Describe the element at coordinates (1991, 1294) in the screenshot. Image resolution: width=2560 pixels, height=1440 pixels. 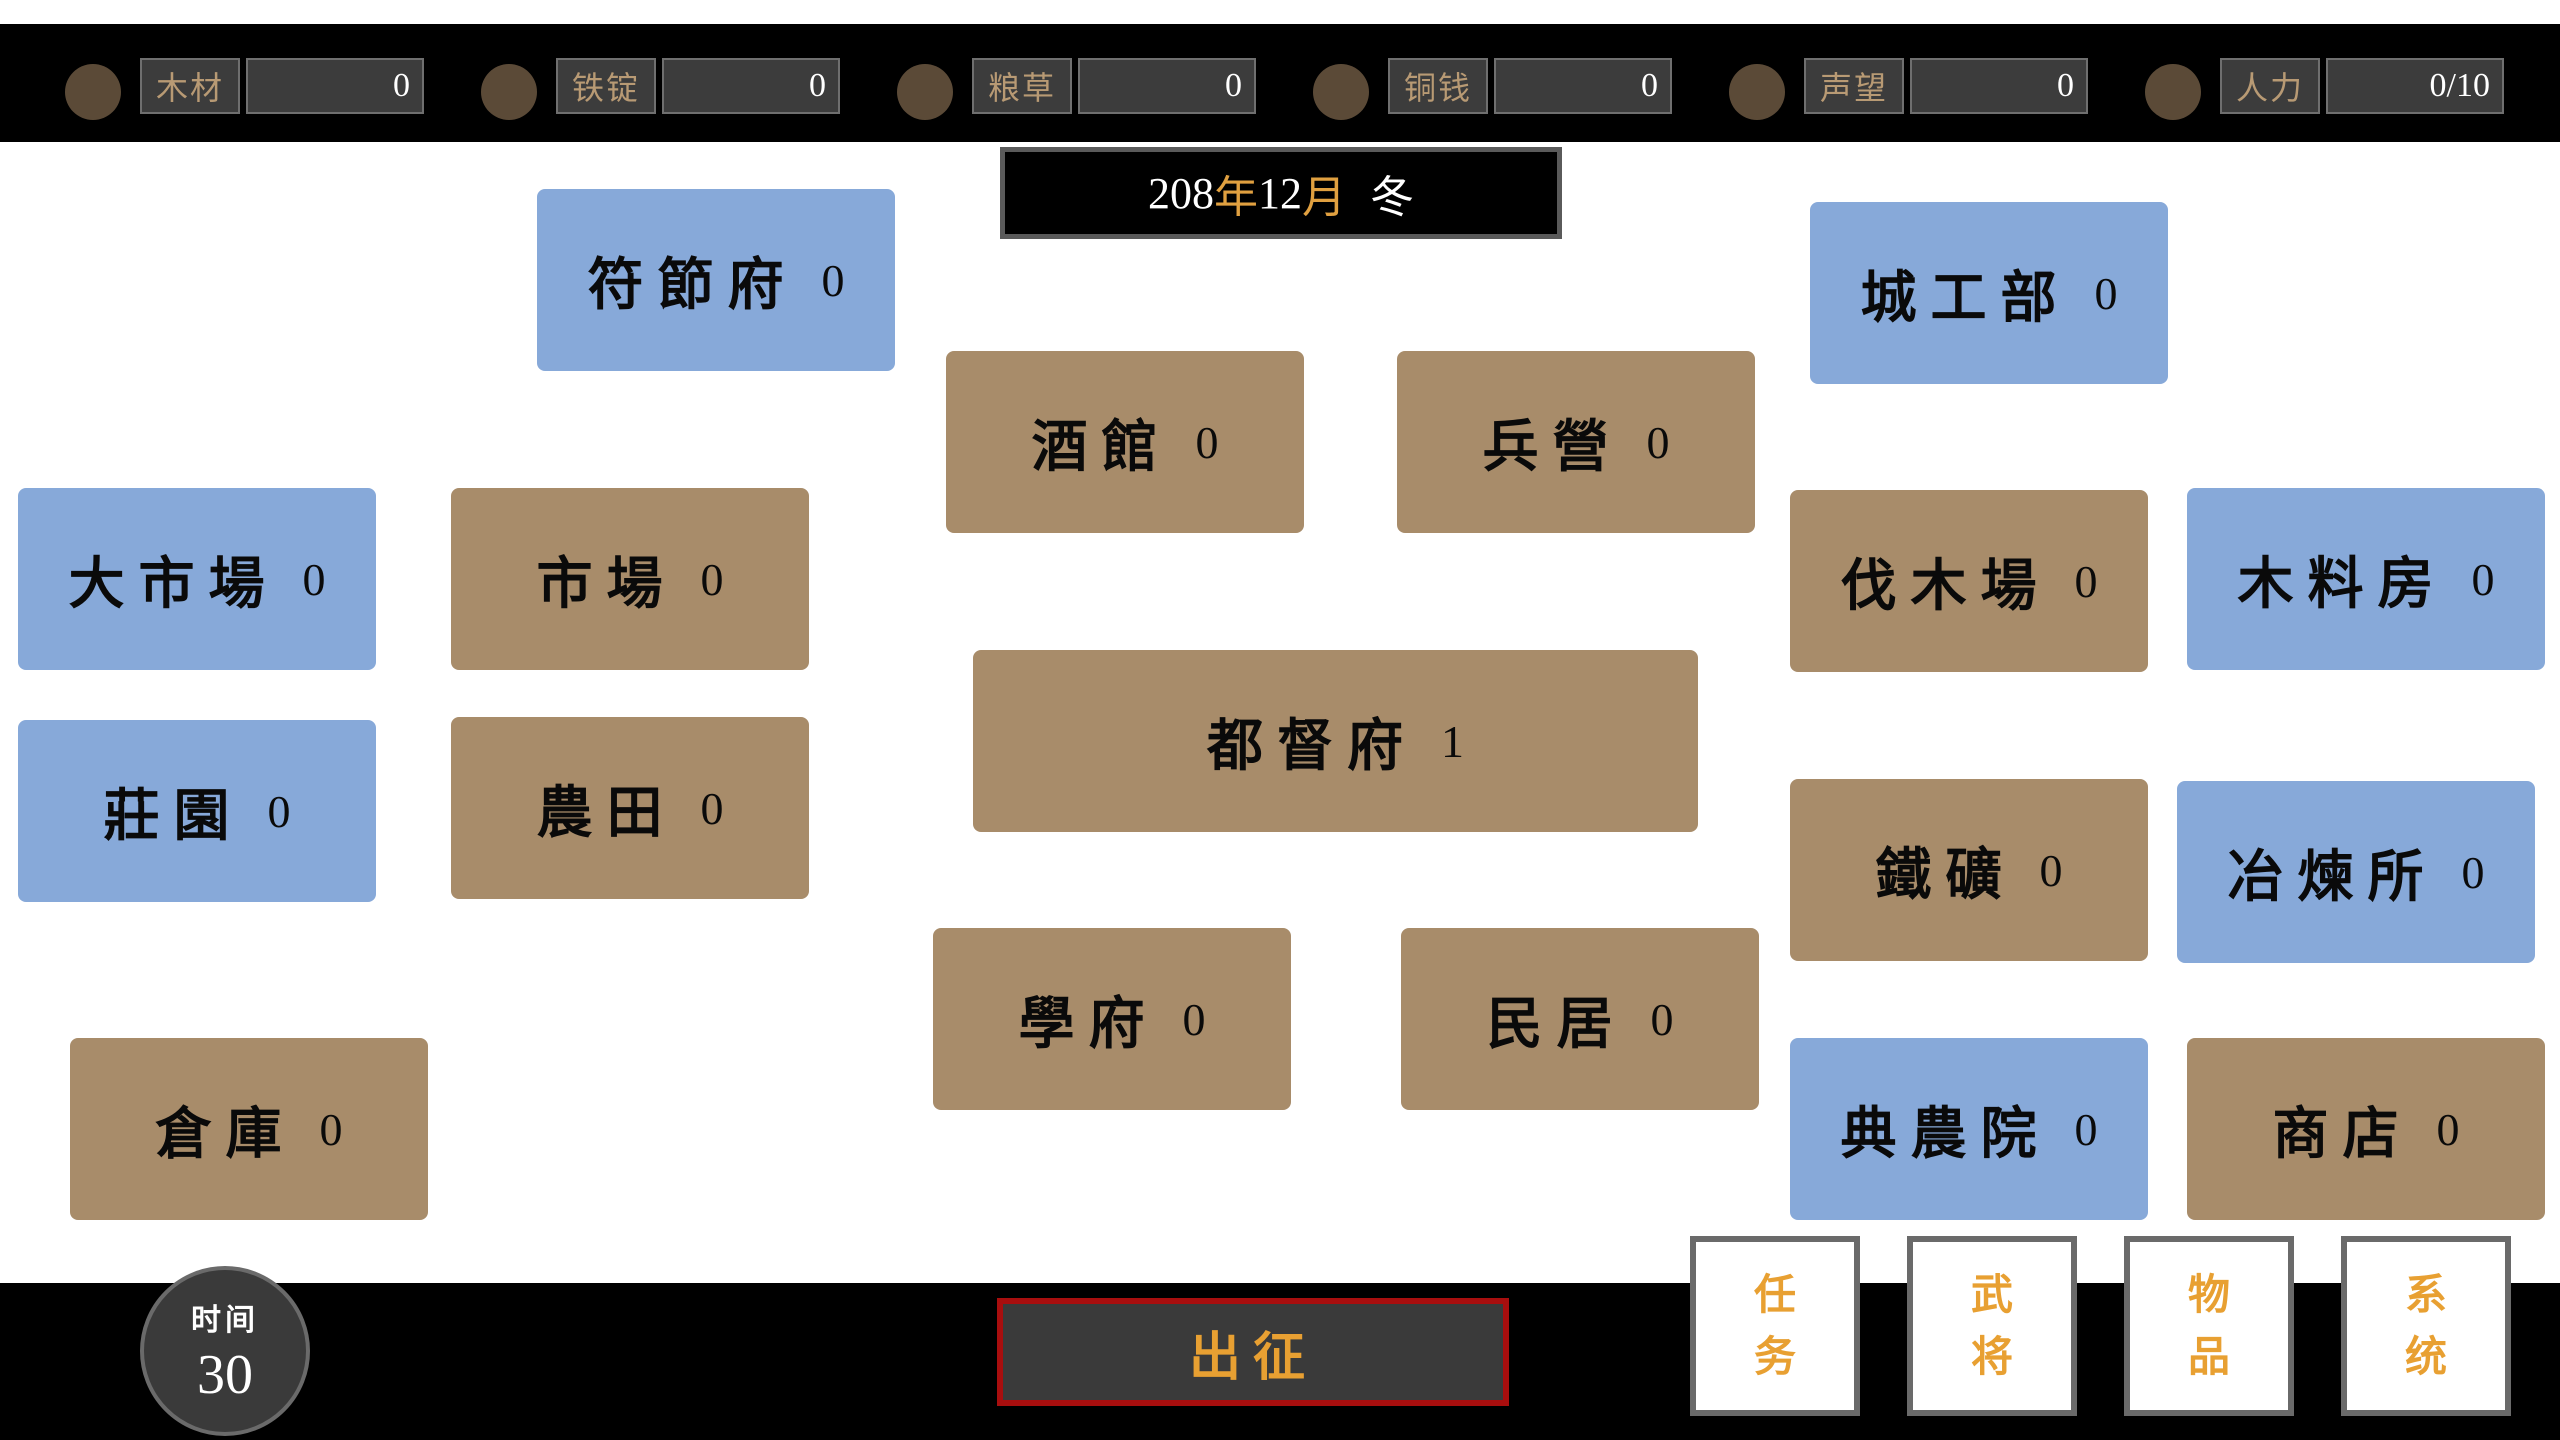
I see `menu-label-line: 武` at that location.